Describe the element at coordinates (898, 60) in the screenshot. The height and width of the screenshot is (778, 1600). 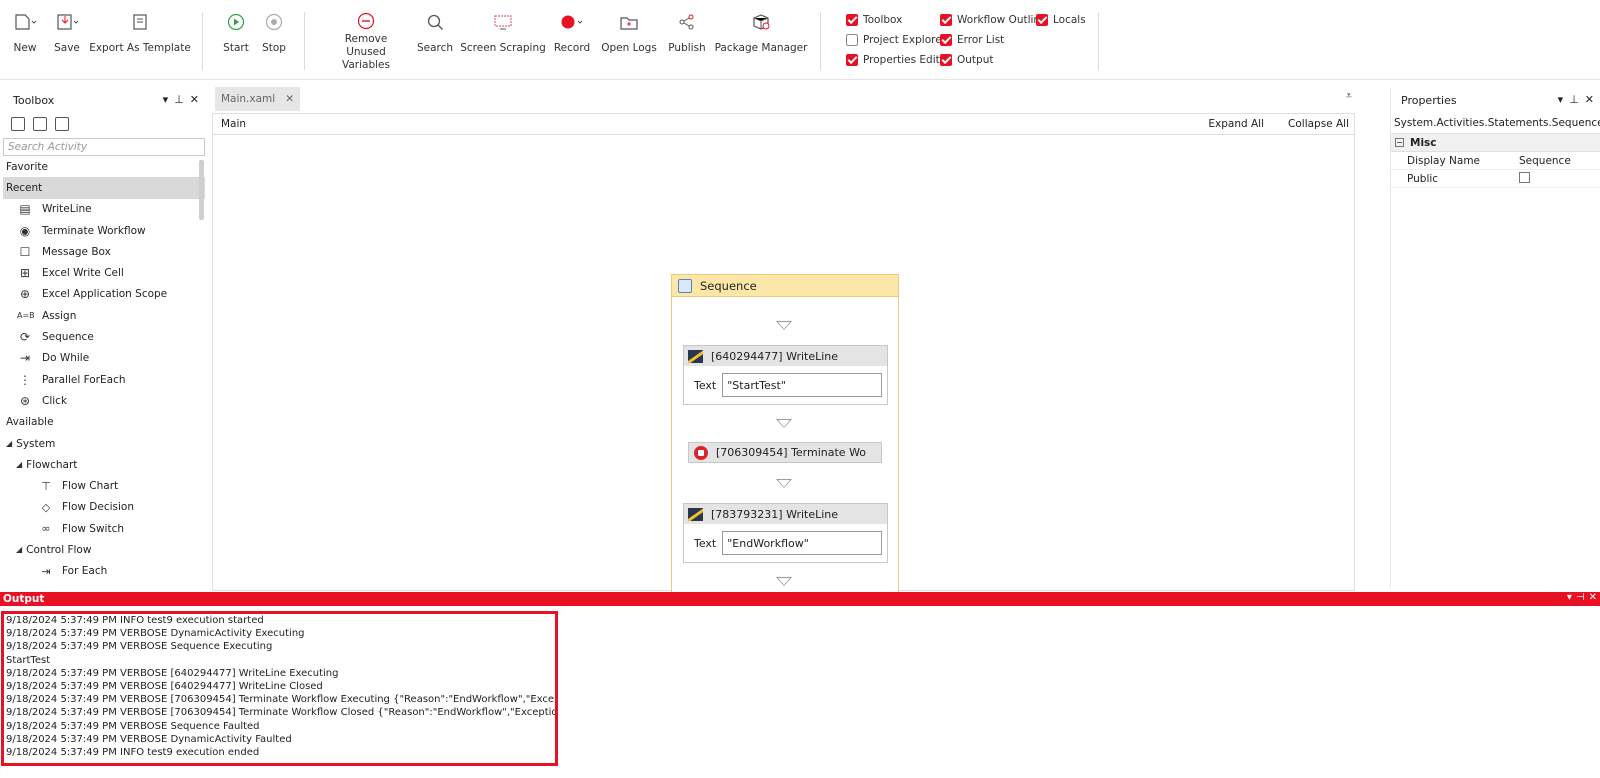
I see `properties-editor-toggle: Properties Editor` at that location.